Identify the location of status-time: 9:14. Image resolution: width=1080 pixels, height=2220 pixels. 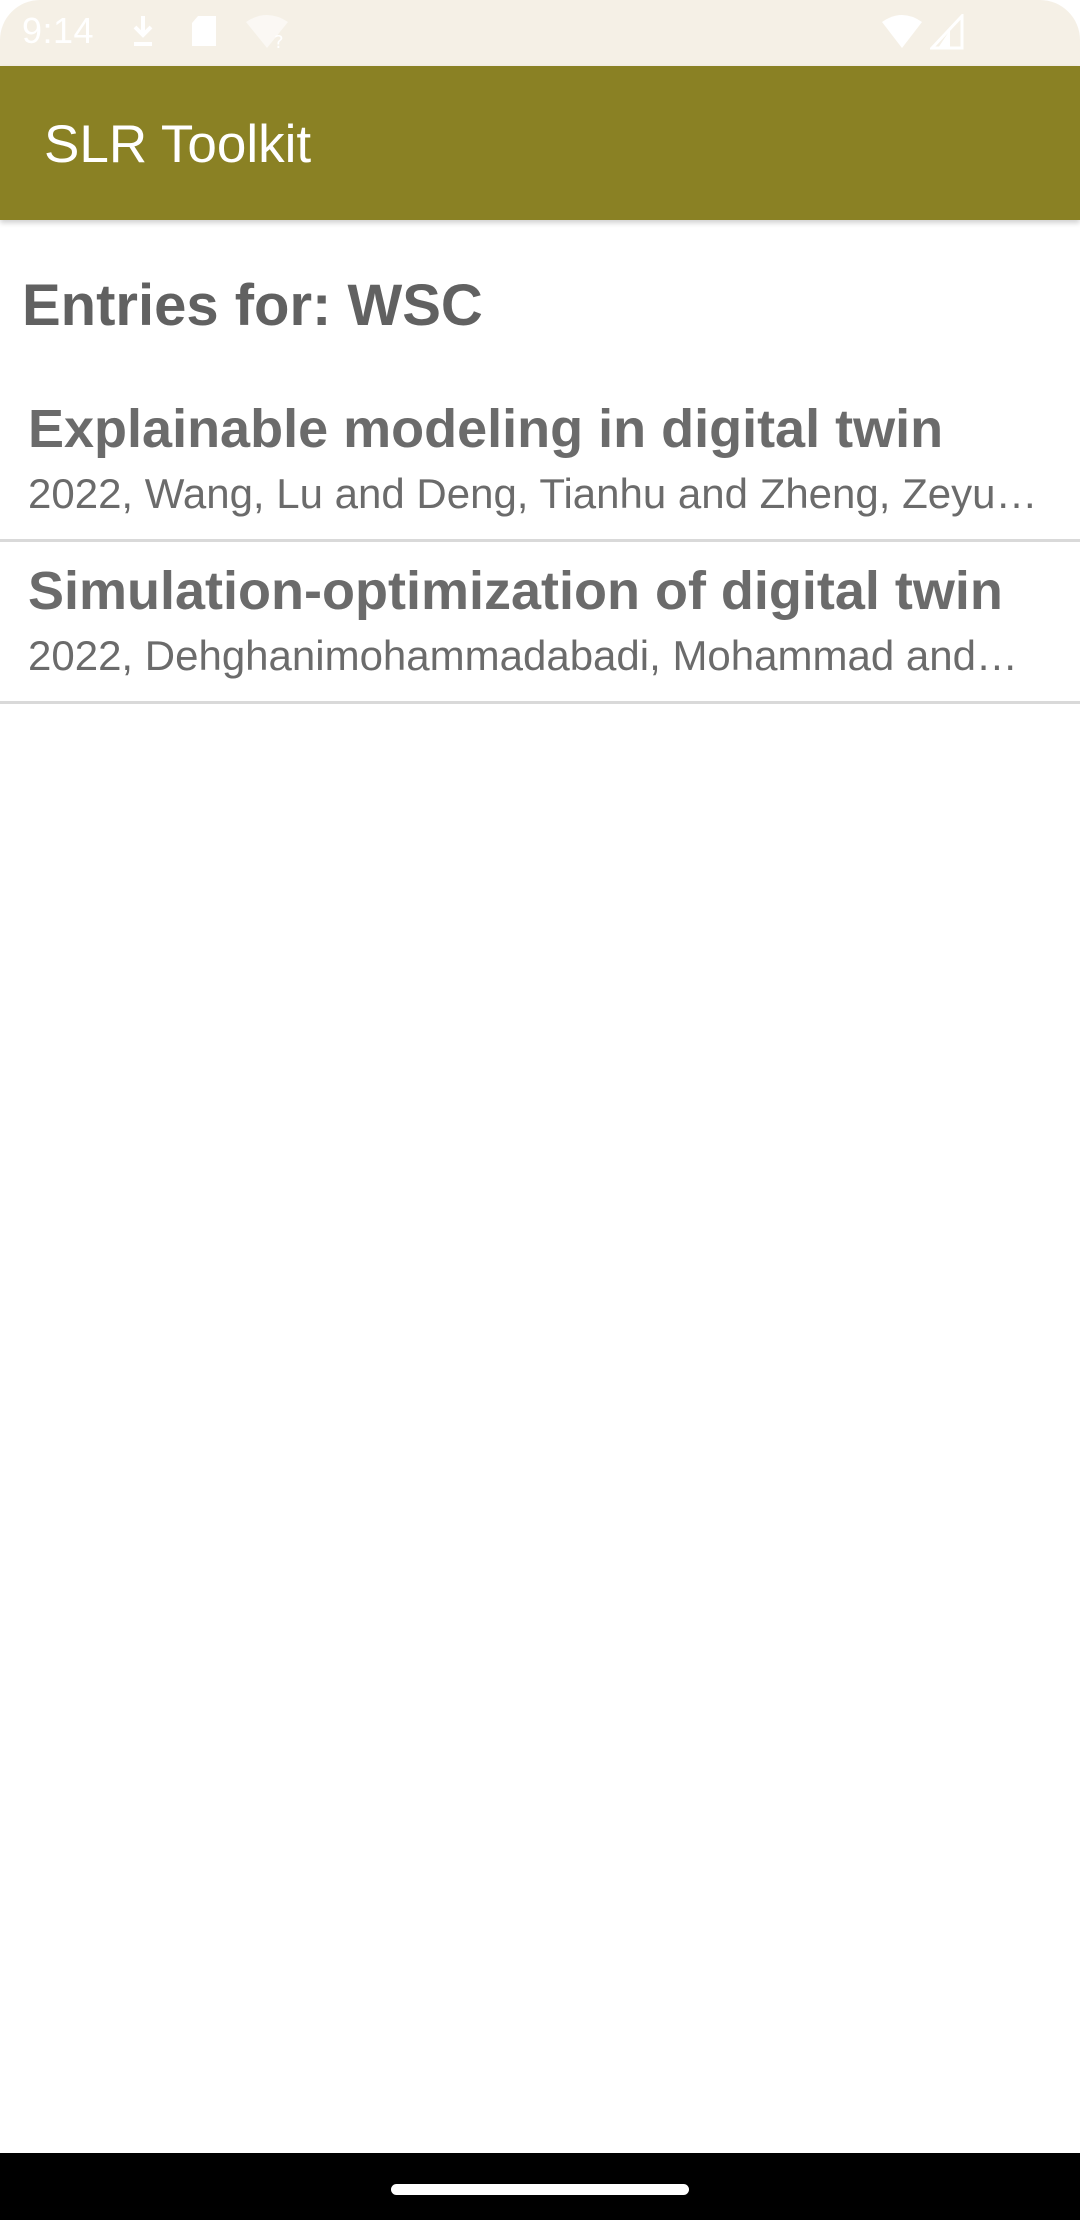
(58, 30).